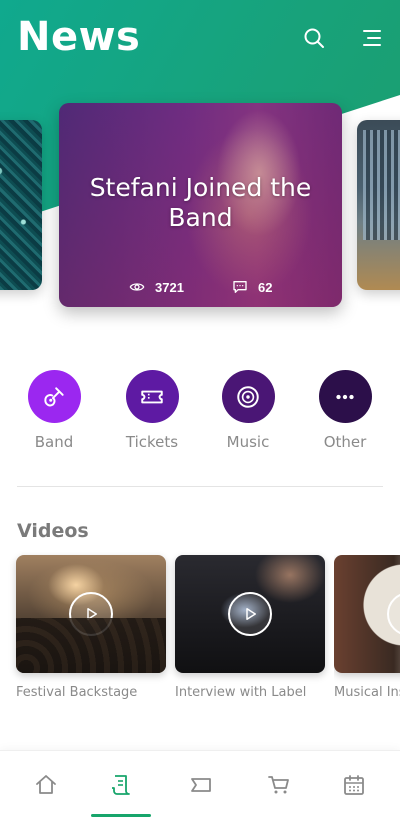 The height and width of the screenshot is (817, 400). What do you see at coordinates (169, 287) in the screenshot?
I see `views-value: 3721` at bounding box center [169, 287].